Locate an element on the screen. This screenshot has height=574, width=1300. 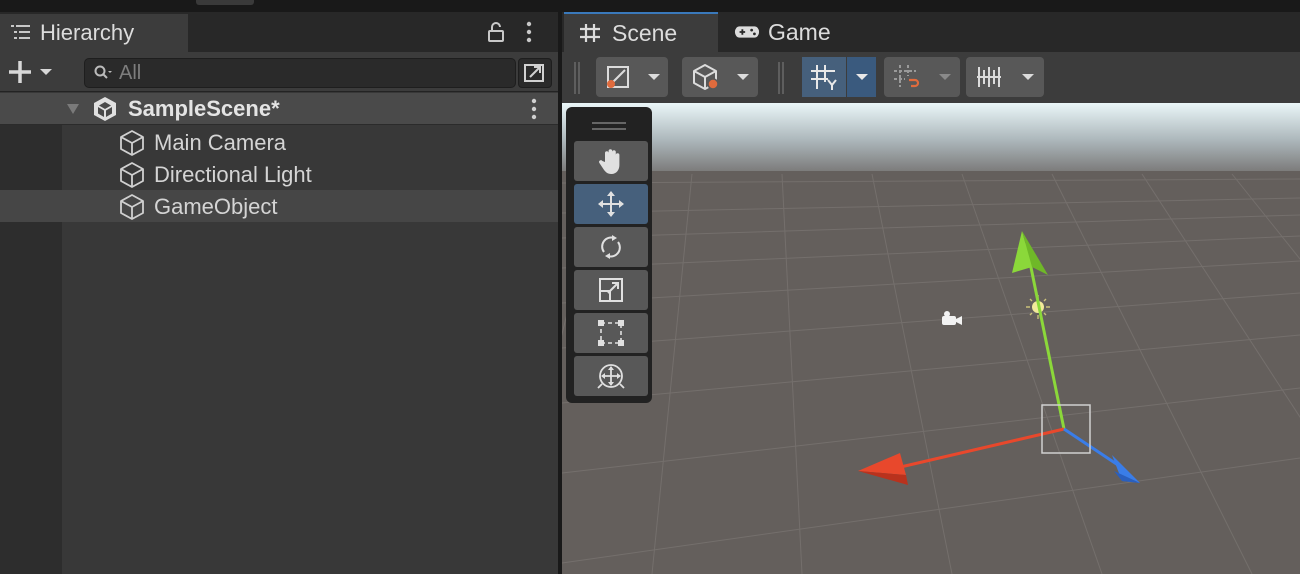
grid-snap-toggle is located at coordinates (839, 77).